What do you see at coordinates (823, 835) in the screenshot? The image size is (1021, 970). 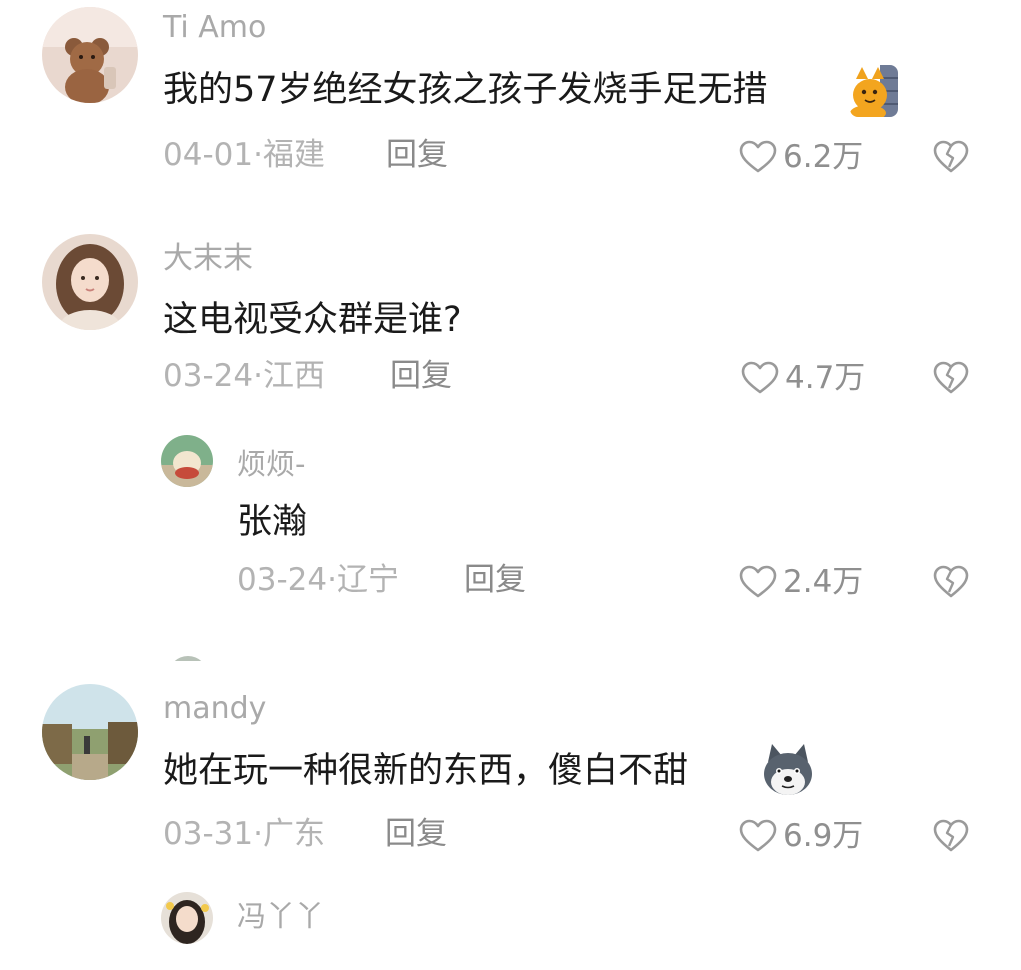 I see `like-count: 6.9万` at bounding box center [823, 835].